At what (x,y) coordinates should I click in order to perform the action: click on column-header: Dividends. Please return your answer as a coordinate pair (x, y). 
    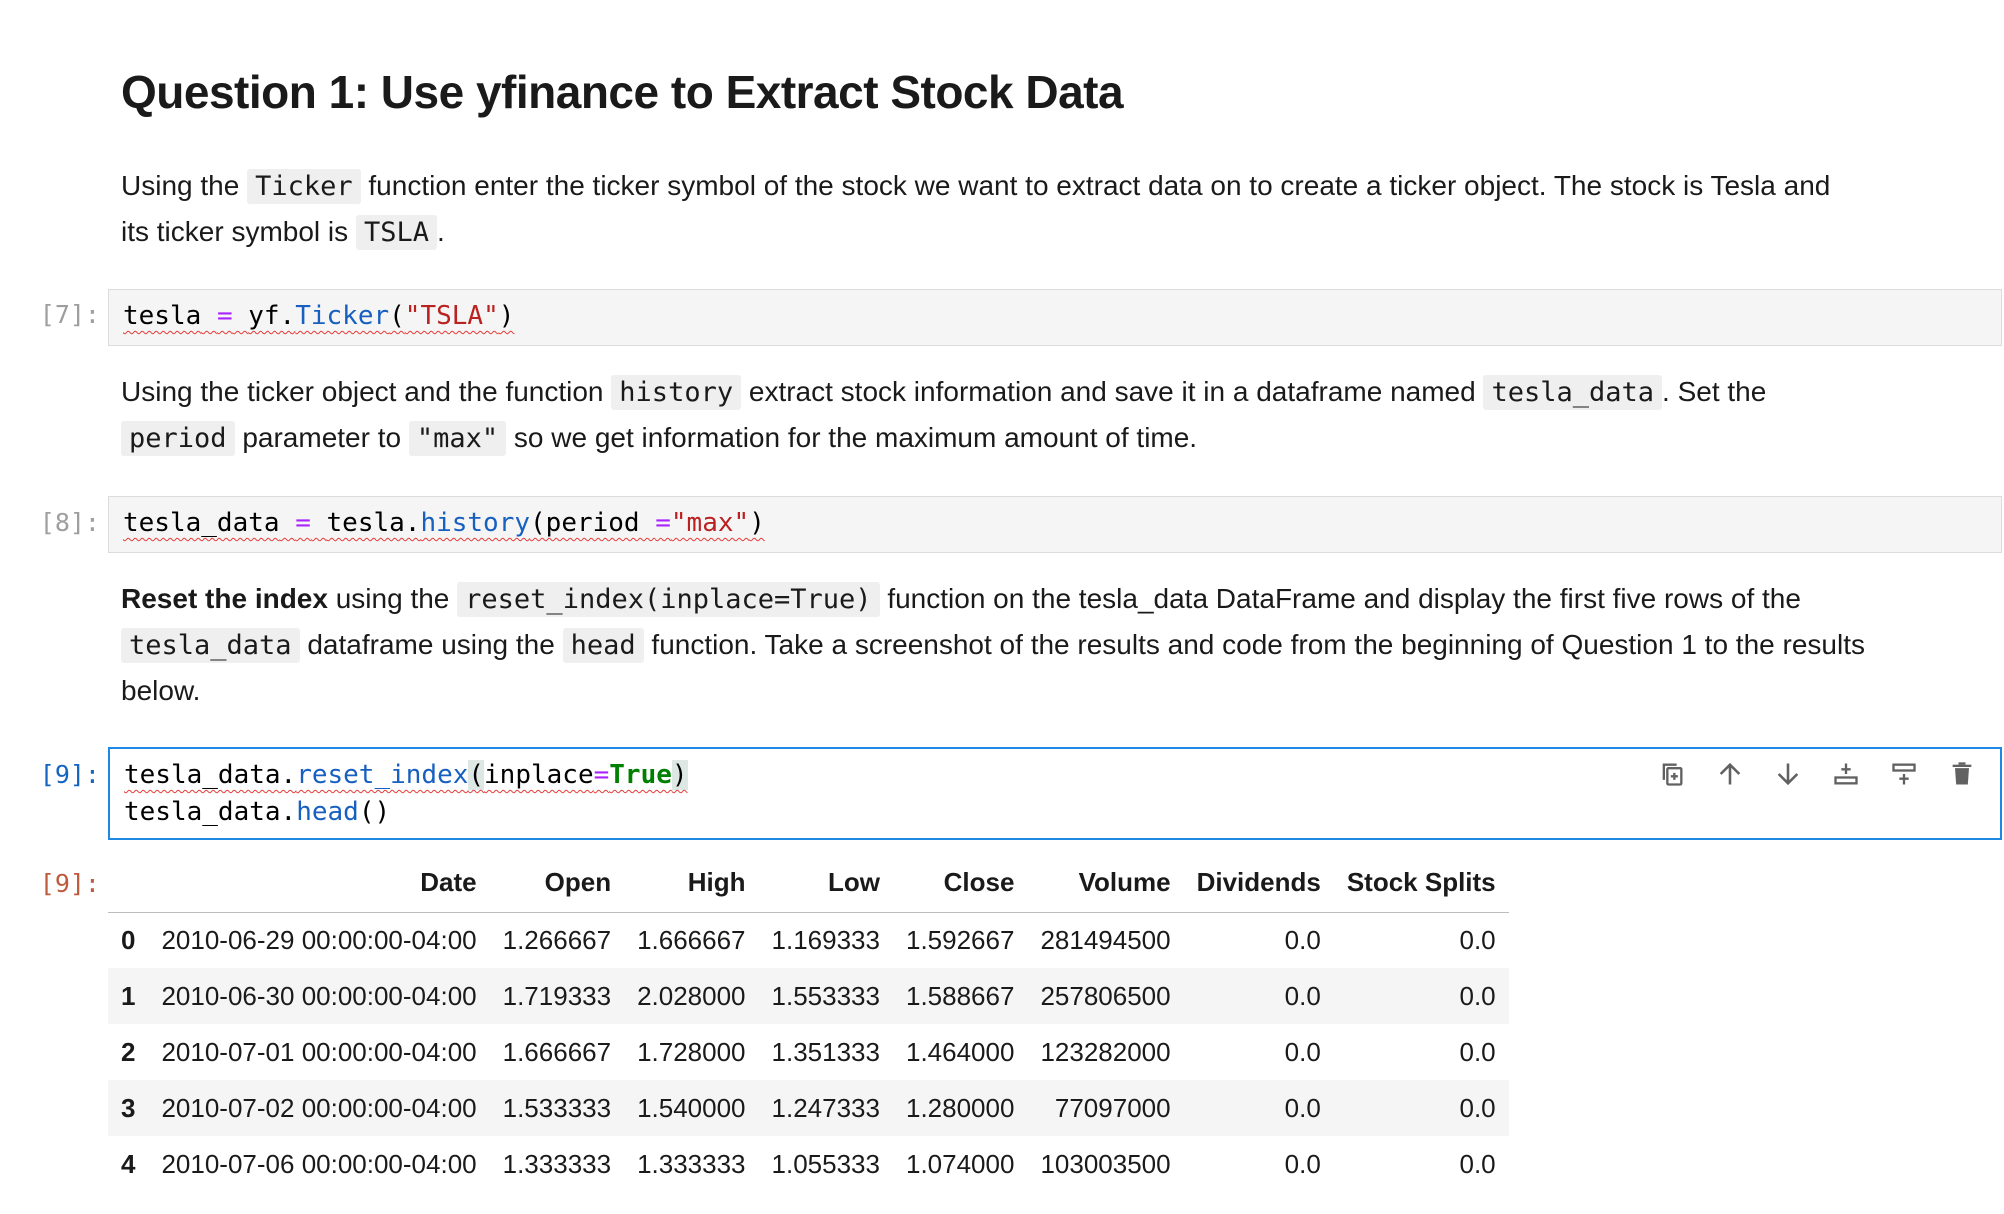
    Looking at the image, I should click on (1258, 882).